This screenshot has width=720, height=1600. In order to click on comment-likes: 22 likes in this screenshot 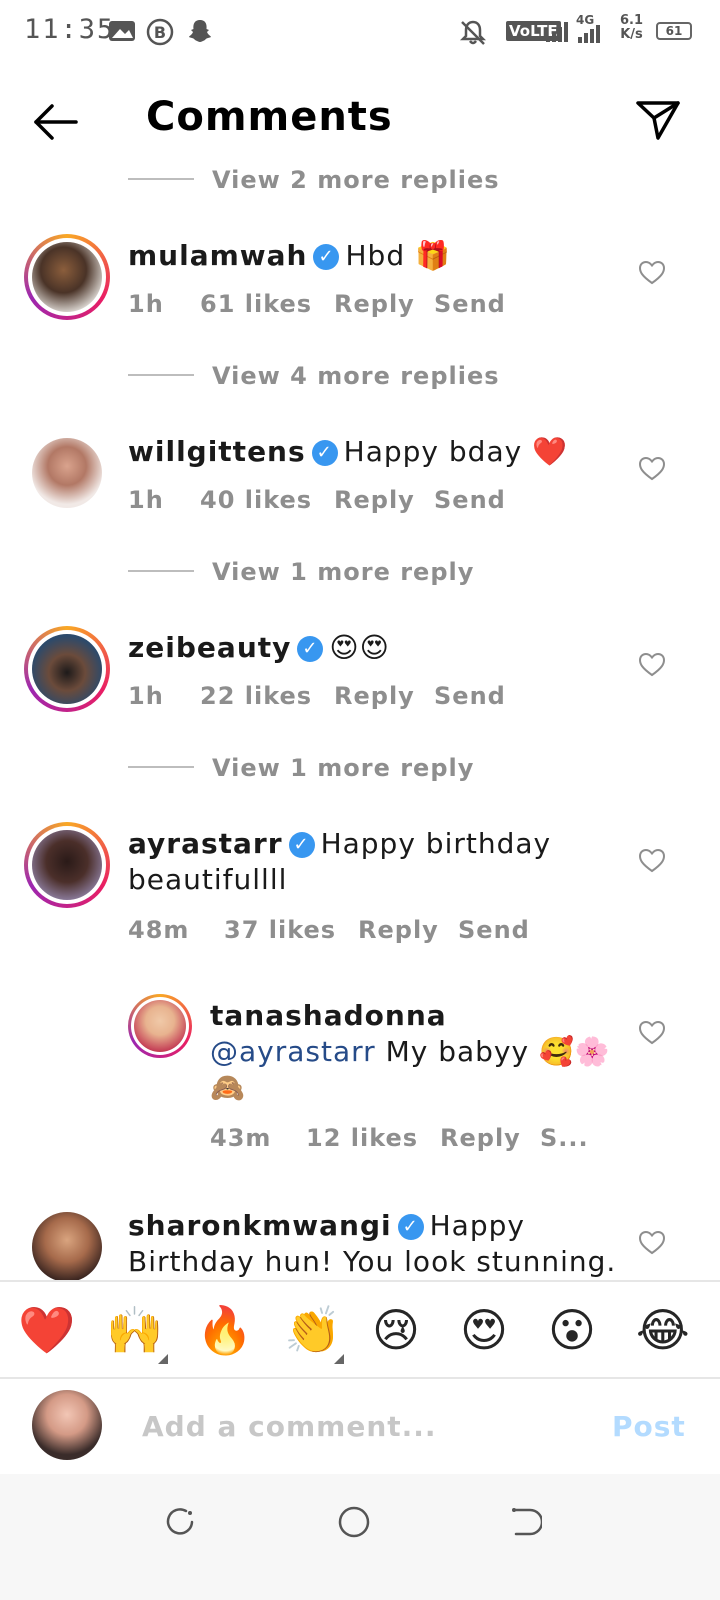, I will do `click(256, 696)`.